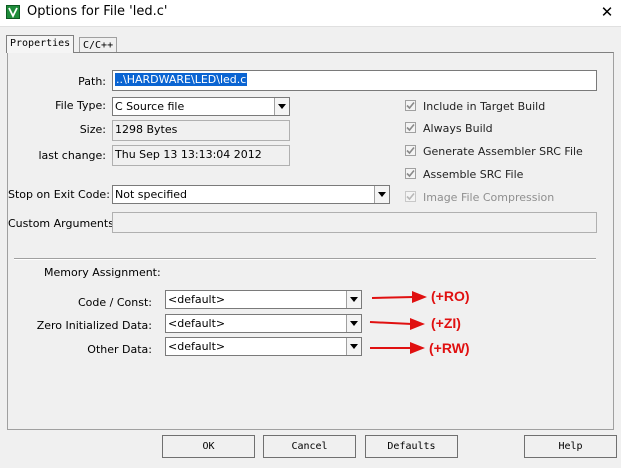 The image size is (621, 468). Describe the element at coordinates (94, 325) in the screenshot. I see `zero-initialized-data-label: Zero Initialized Data:` at that location.